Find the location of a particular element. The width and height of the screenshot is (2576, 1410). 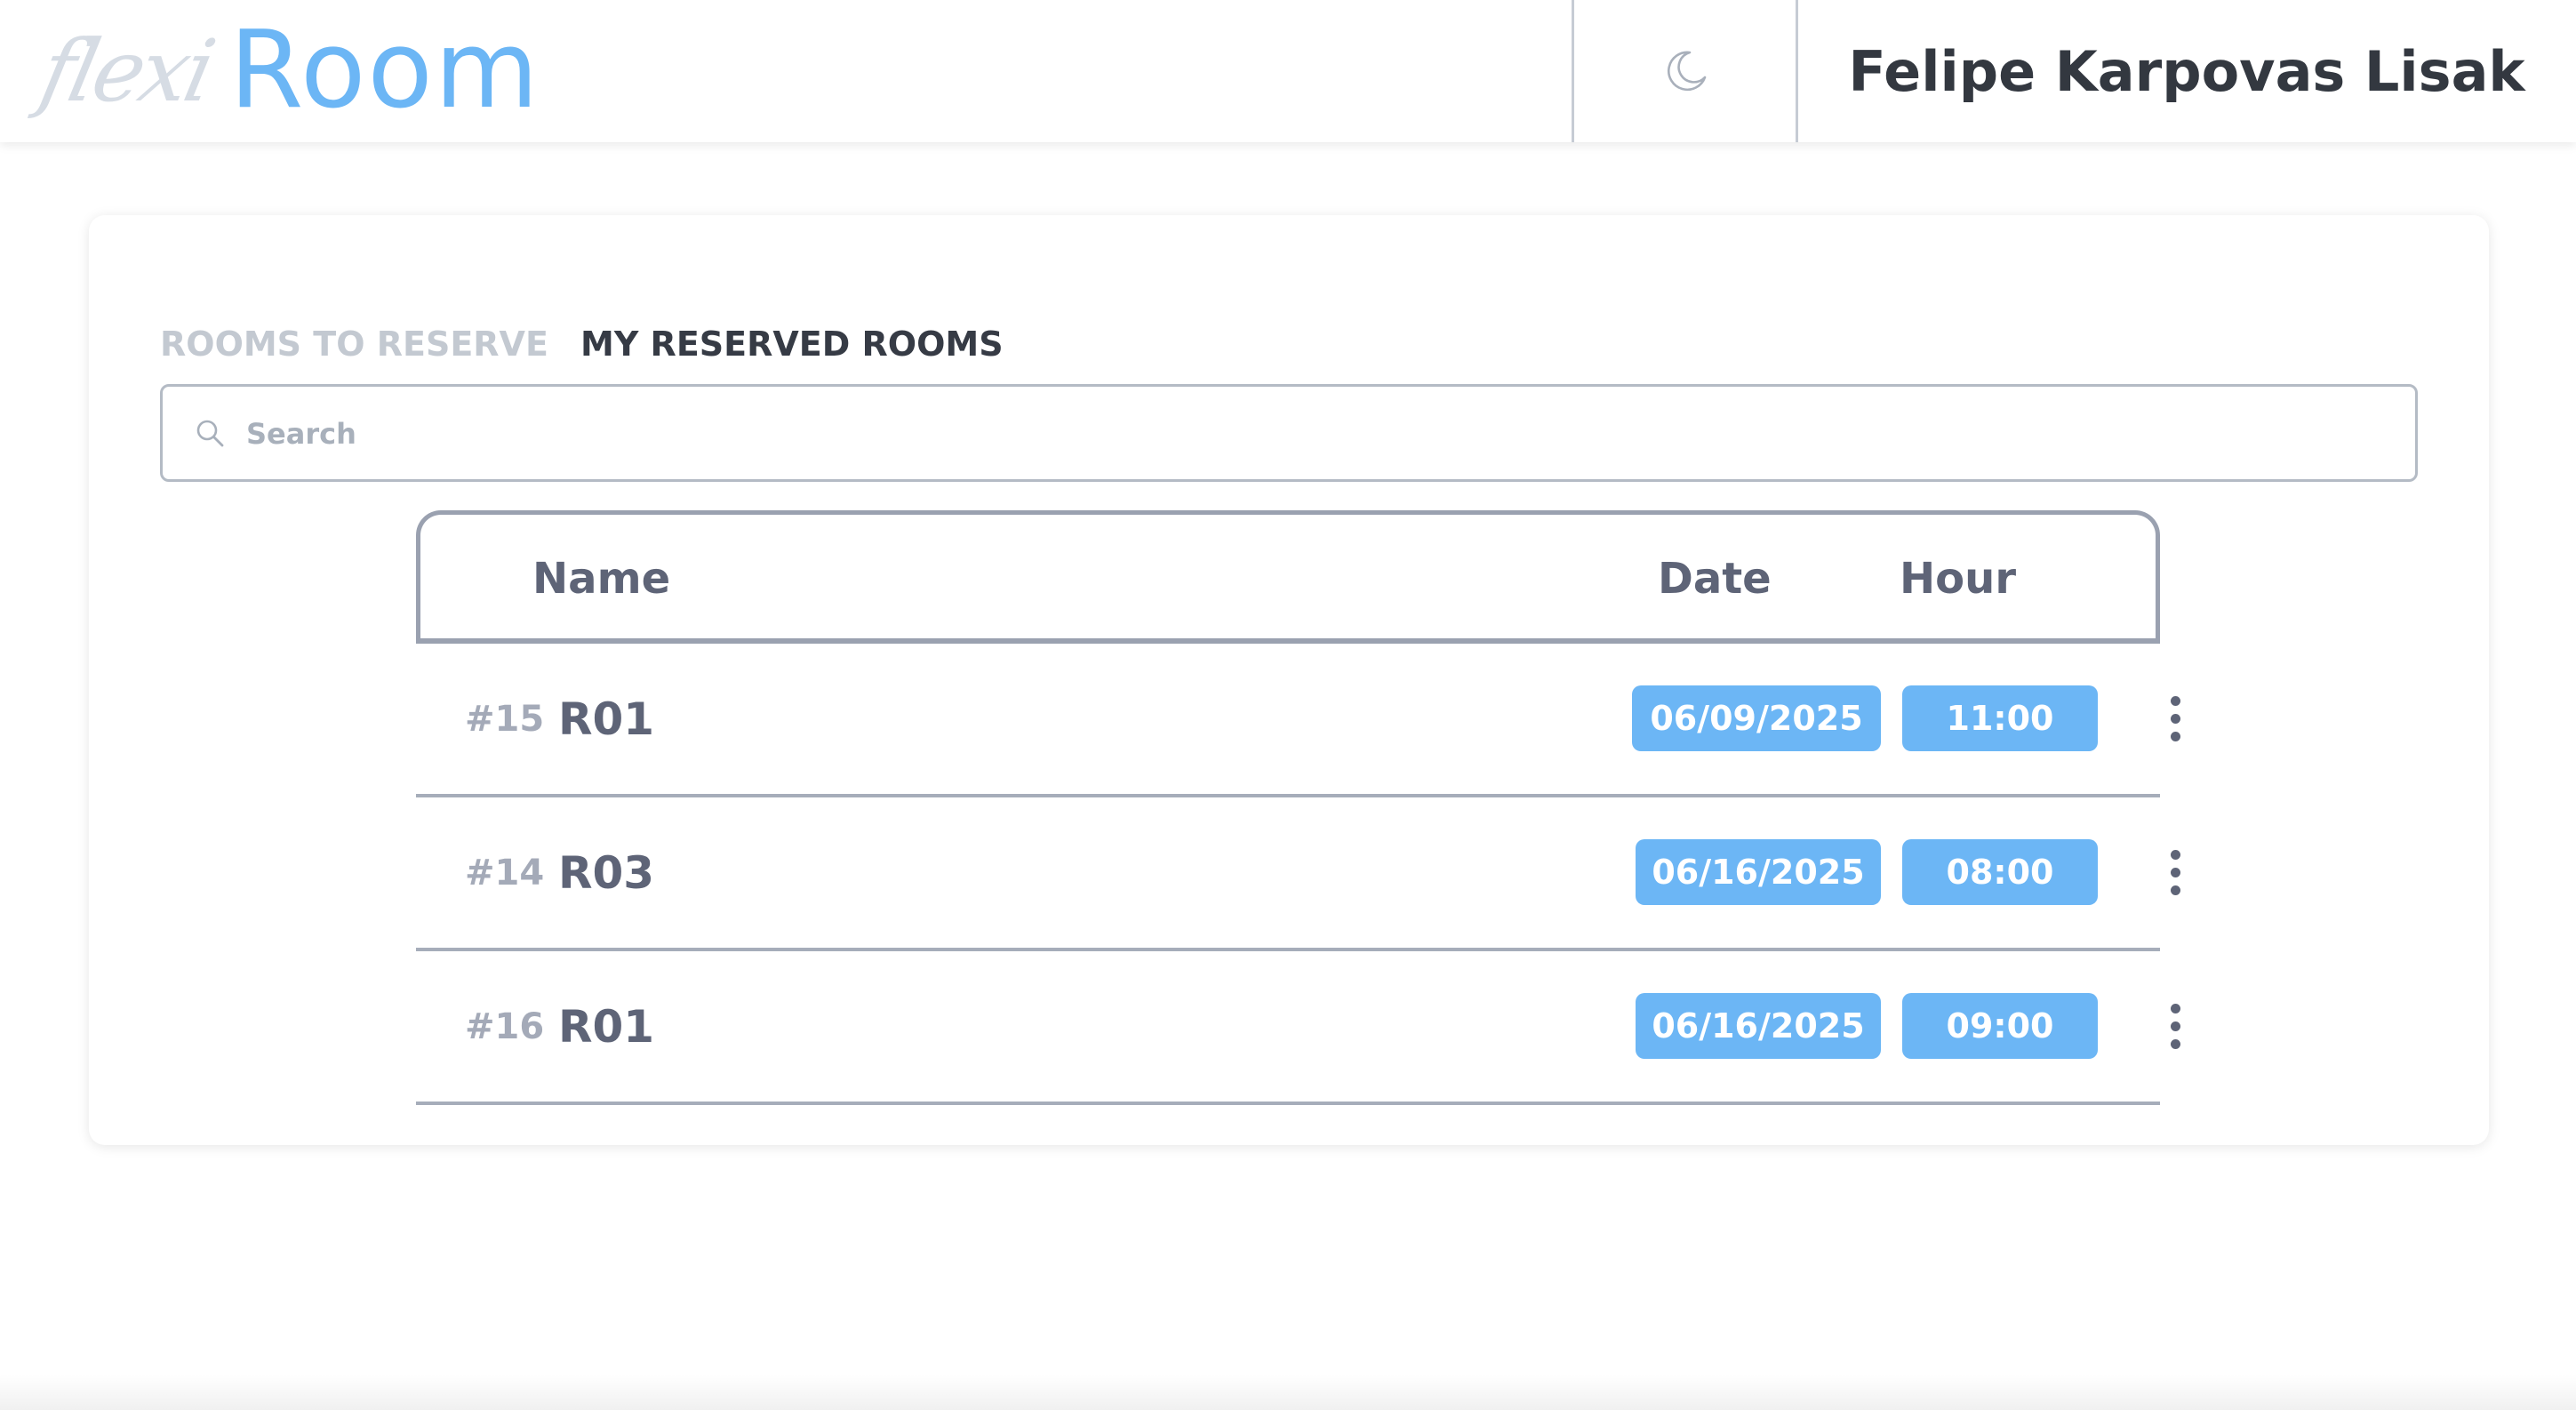

logo-script-text: flexi is located at coordinates (126, 71).